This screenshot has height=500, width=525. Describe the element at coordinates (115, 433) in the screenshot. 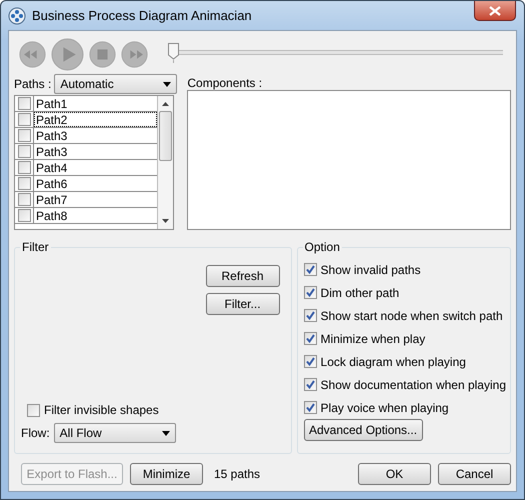

I see `flow-dropdown: All Flow` at that location.